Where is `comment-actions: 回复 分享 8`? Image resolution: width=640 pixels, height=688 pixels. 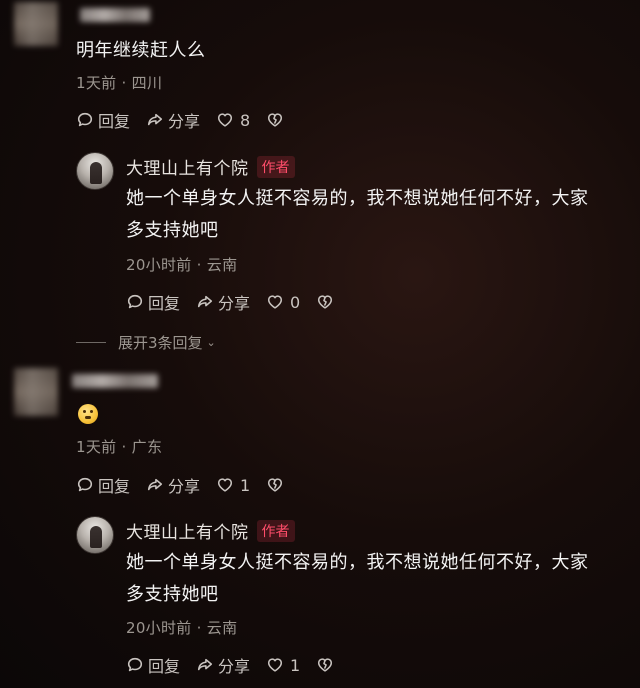
comment-actions: 回复 分享 8 is located at coordinates (190, 120).